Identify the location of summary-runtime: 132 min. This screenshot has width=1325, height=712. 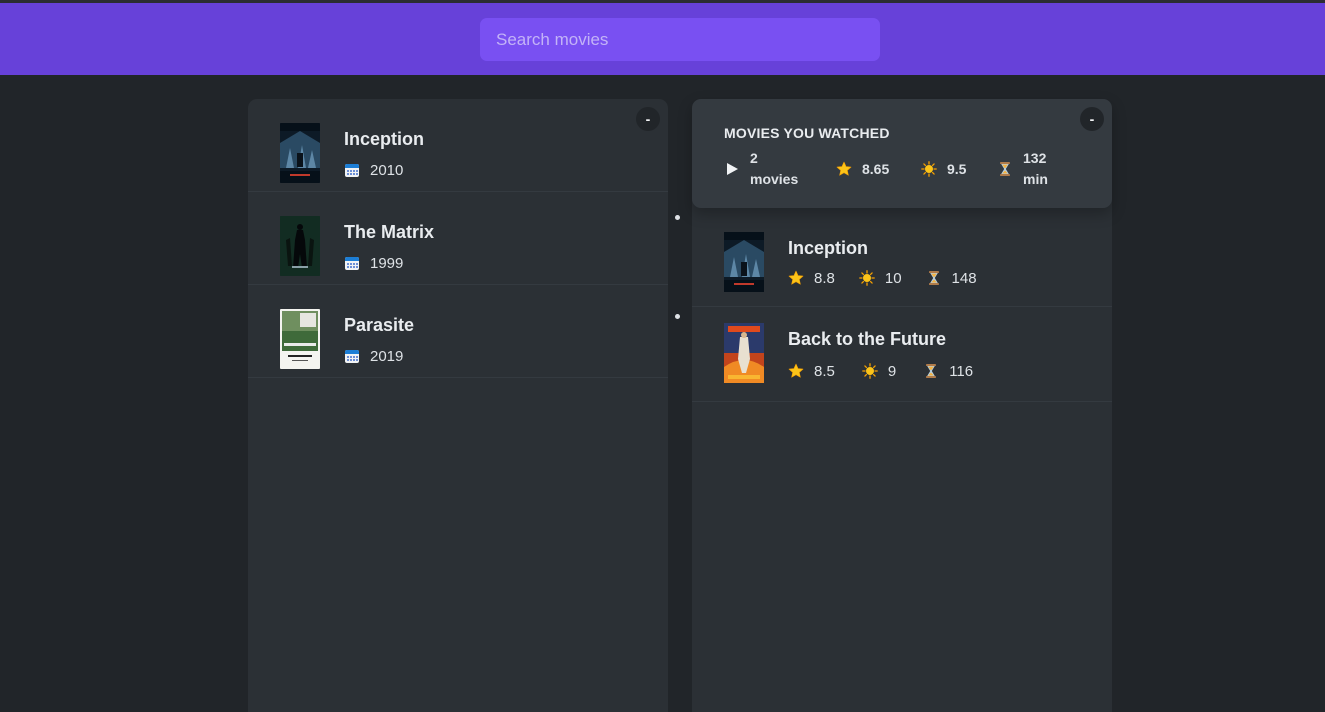
(1022, 169).